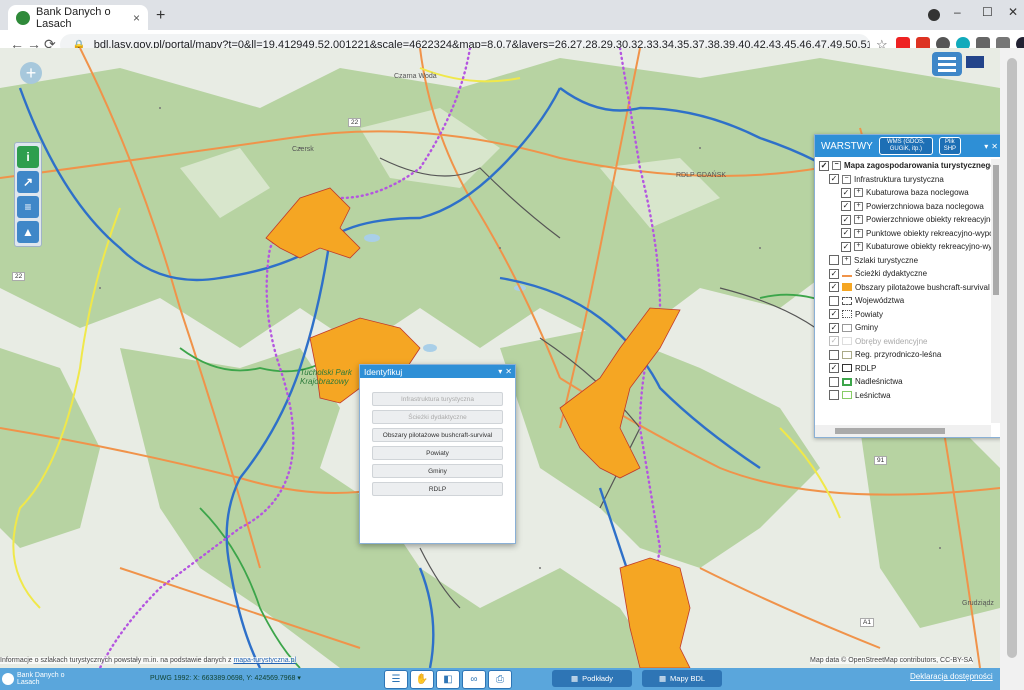  What do you see at coordinates (437, 471) in the screenshot?
I see `identify-gminy-button: Gminy` at bounding box center [437, 471].